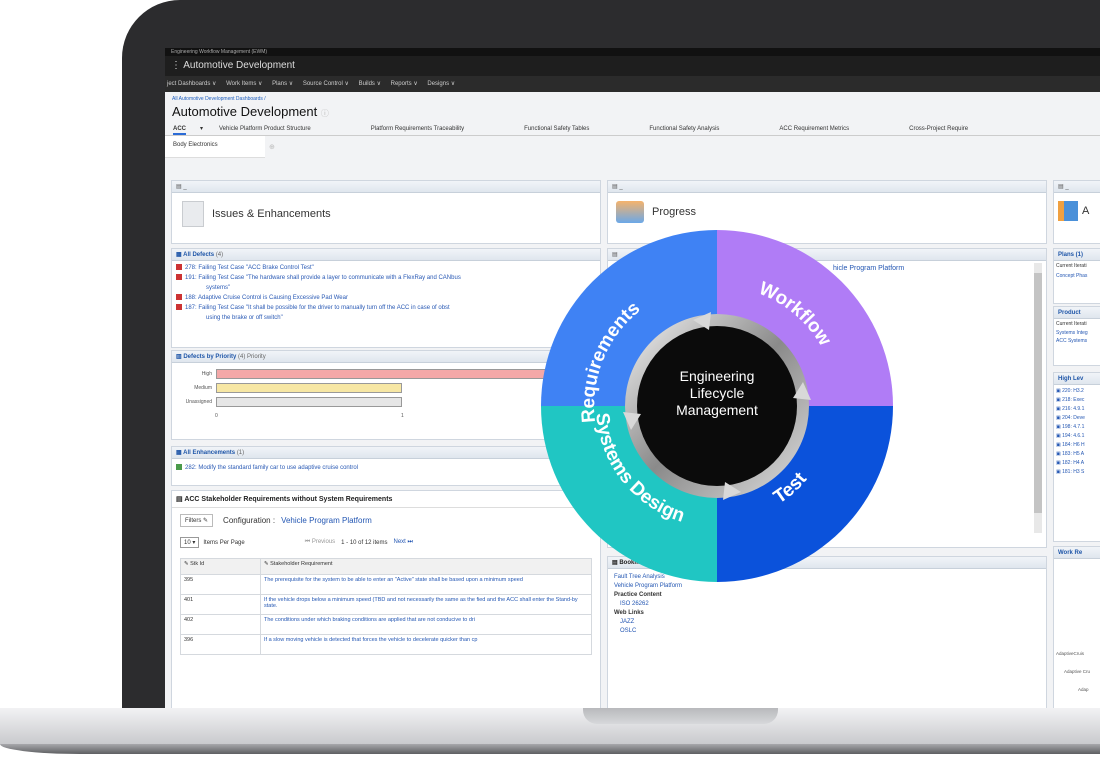 The width and height of the screenshot is (1100, 770). What do you see at coordinates (556, 128) in the screenshot?
I see `tab-safety-tables: Functional Safety Tables` at bounding box center [556, 128].